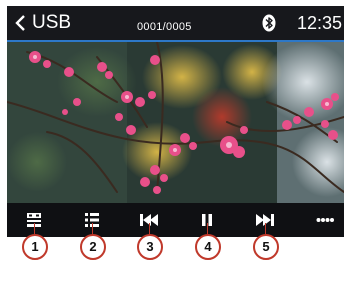 This screenshot has height=288, width=353. What do you see at coordinates (175, 220) in the screenshot?
I see `playback-control-bar` at bounding box center [175, 220].